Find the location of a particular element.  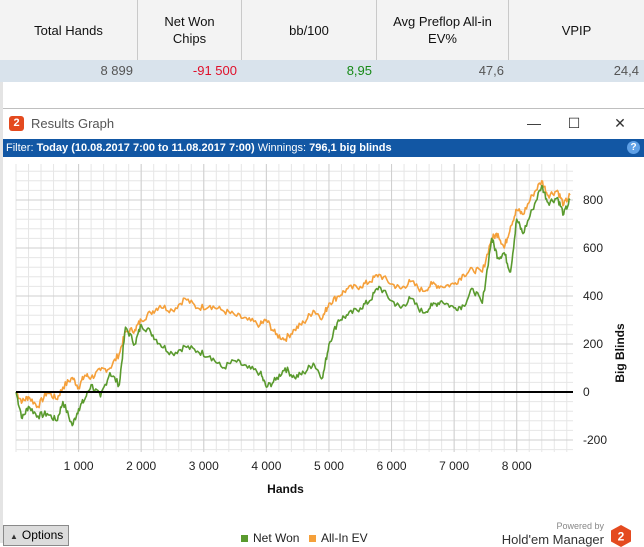

x-tick-label: 5 000 is located at coordinates (329, 466).